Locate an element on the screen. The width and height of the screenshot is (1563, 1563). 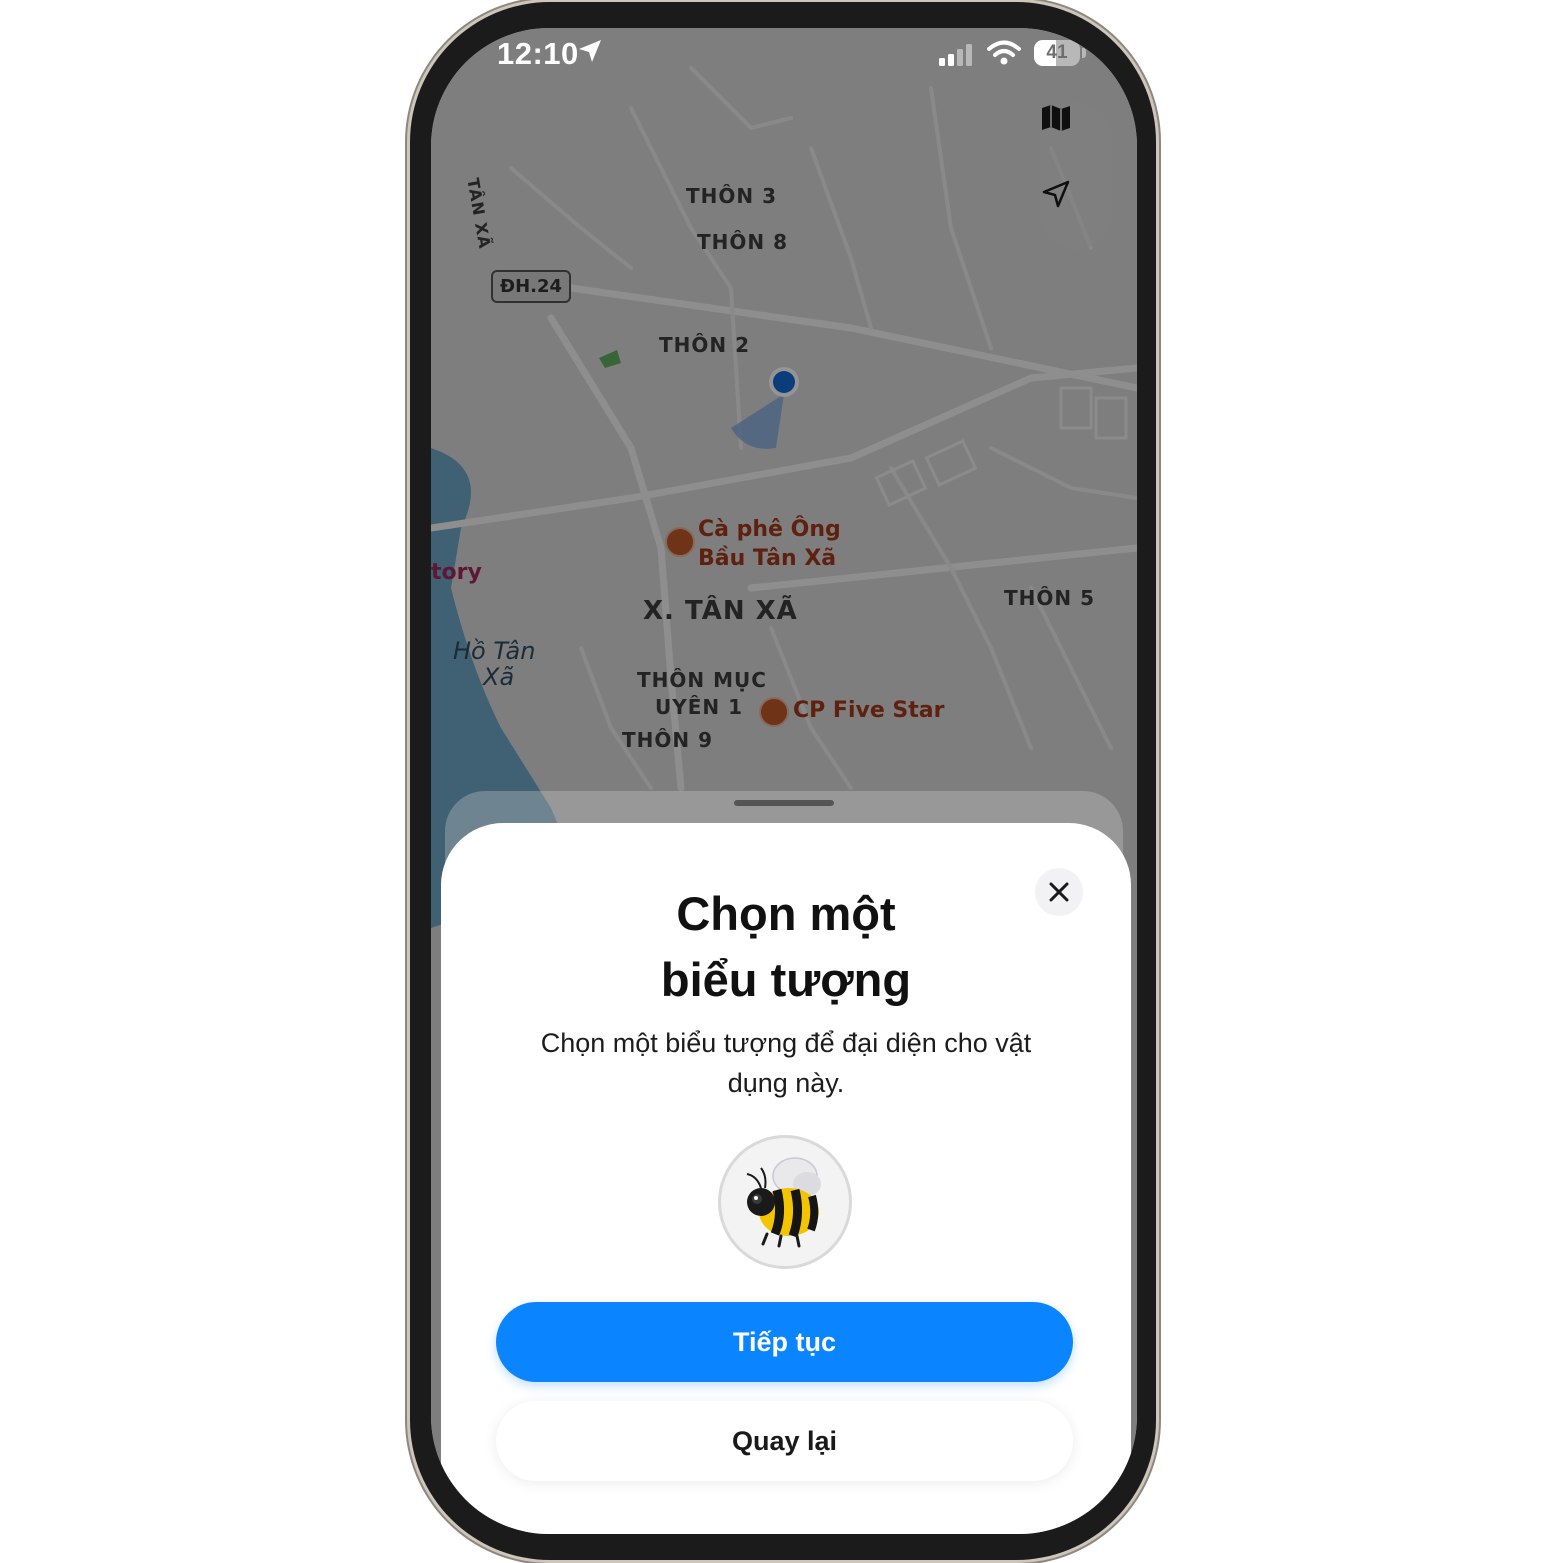
battery-icon: 41 is located at coordinates (1057, 53).